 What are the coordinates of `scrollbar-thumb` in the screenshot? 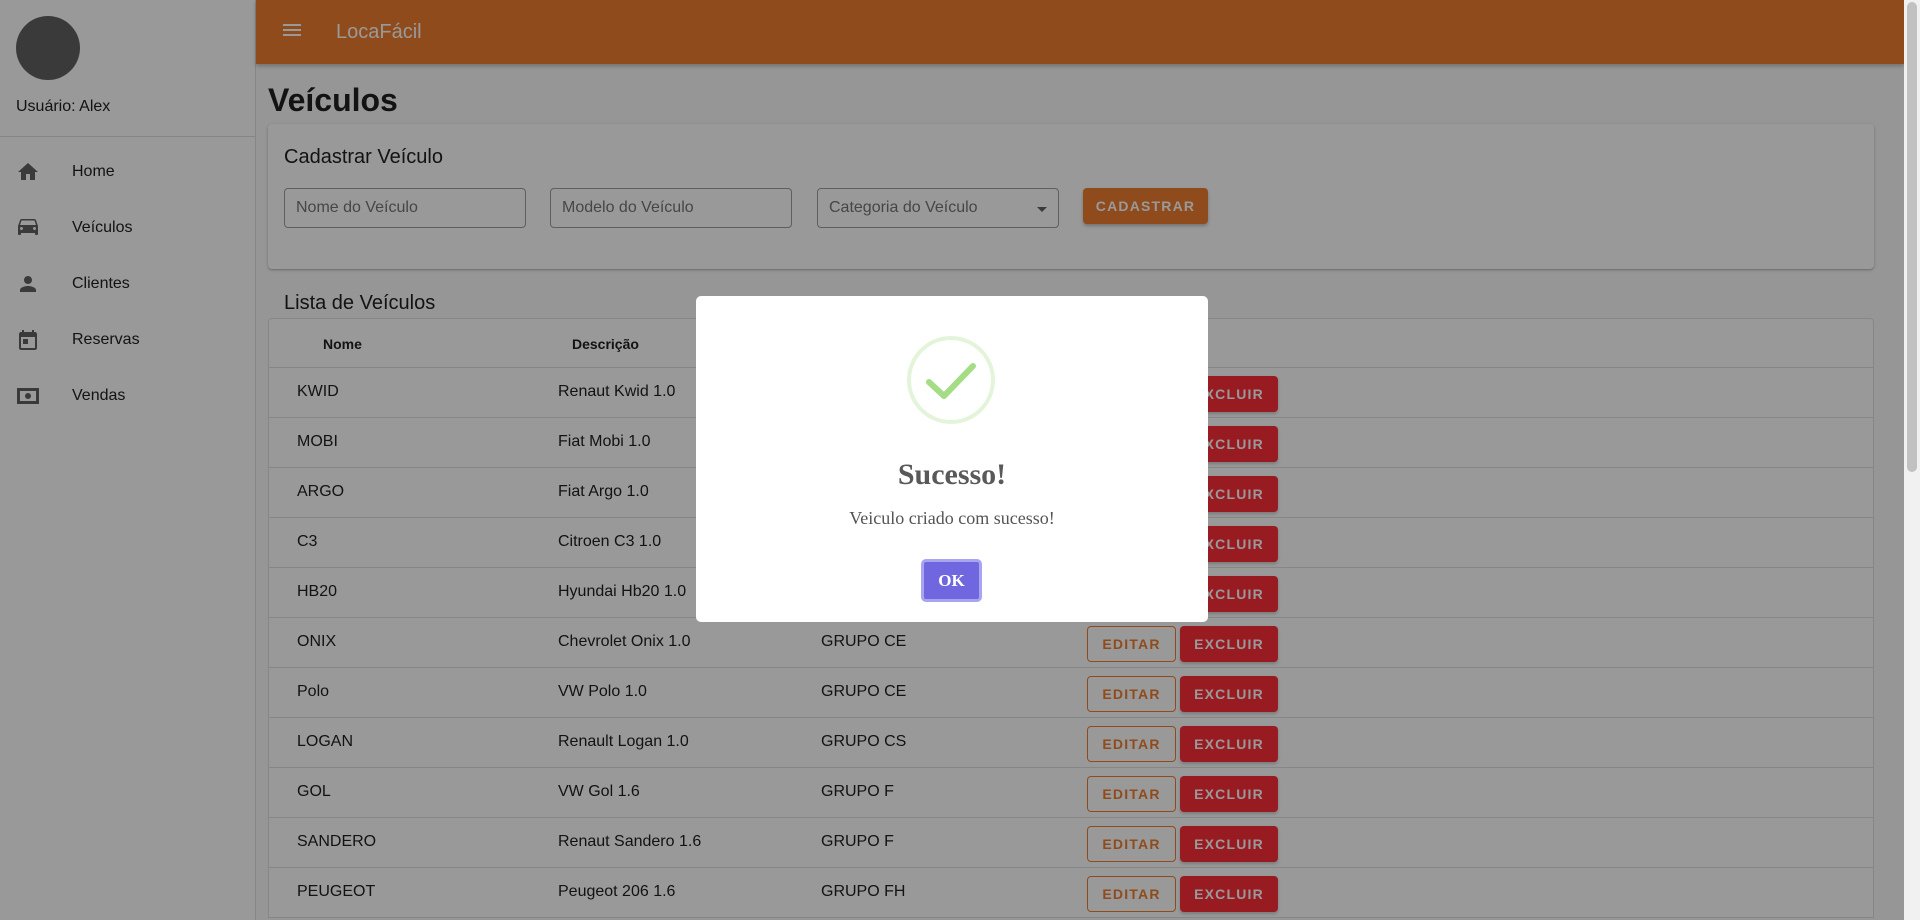 It's located at (1912, 237).